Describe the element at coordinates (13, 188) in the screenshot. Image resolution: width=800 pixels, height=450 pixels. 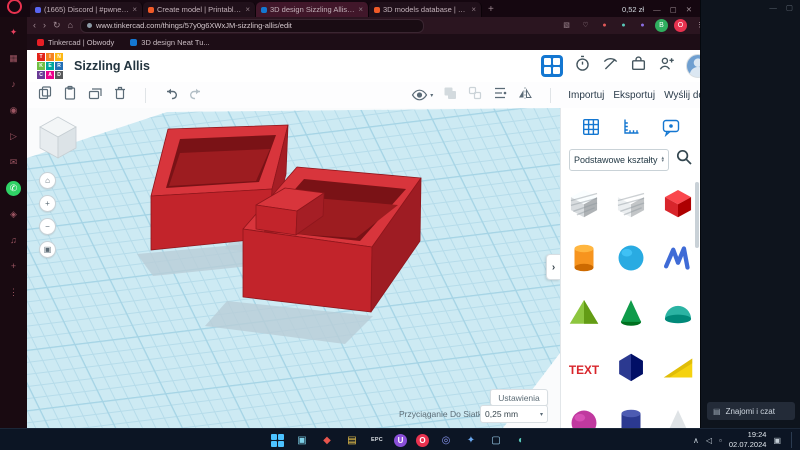
I see `whatsapp-icon: ✆` at that location.